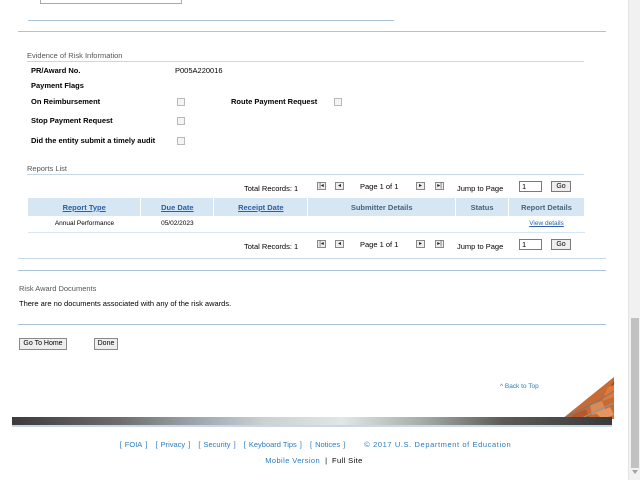 The width and height of the screenshot is (640, 480). Describe the element at coordinates (173, 444) in the screenshot. I see `footer-link-privacy: Privacy` at that location.